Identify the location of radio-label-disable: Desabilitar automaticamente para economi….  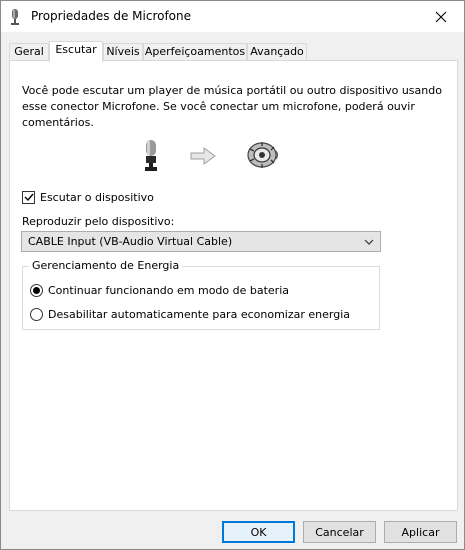
(199, 314).